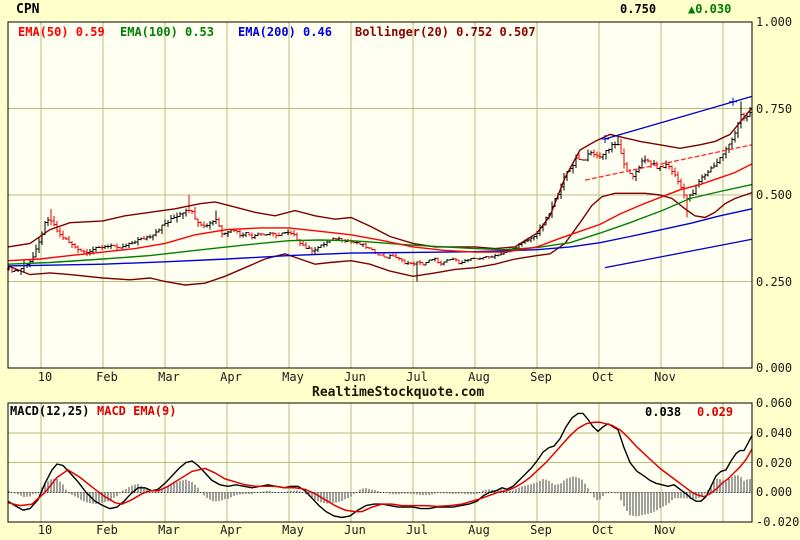 This screenshot has height=540, width=800. I want to click on price-x-axis-label: Apr, so click(231, 377).